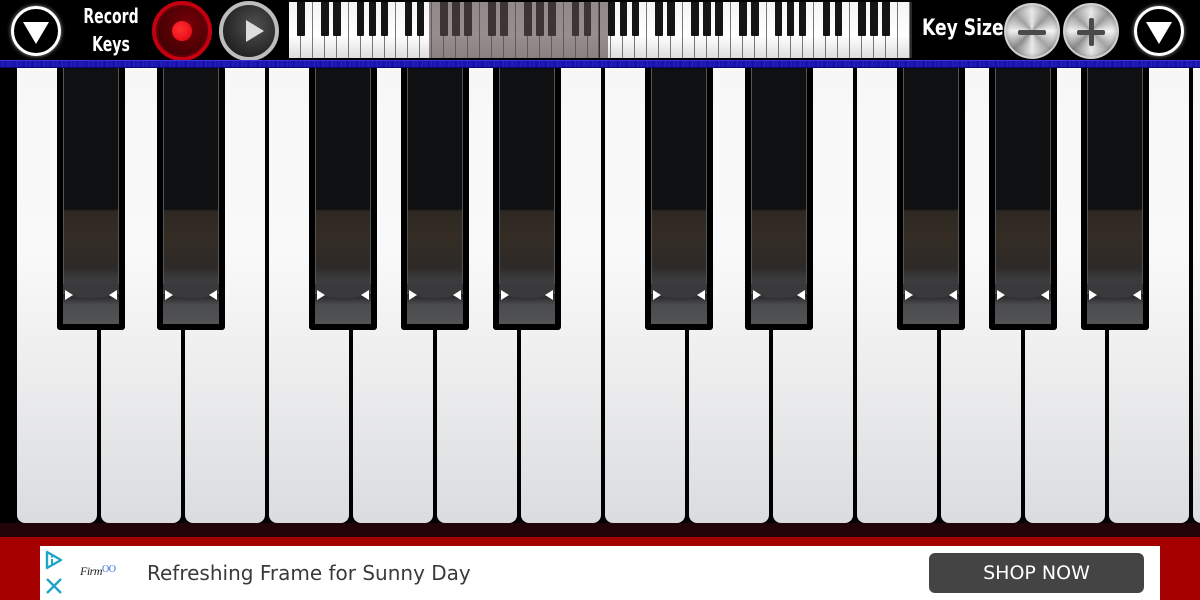 The image size is (1200, 600). What do you see at coordinates (600, 530) in the screenshot?
I see `keyboard-base` at bounding box center [600, 530].